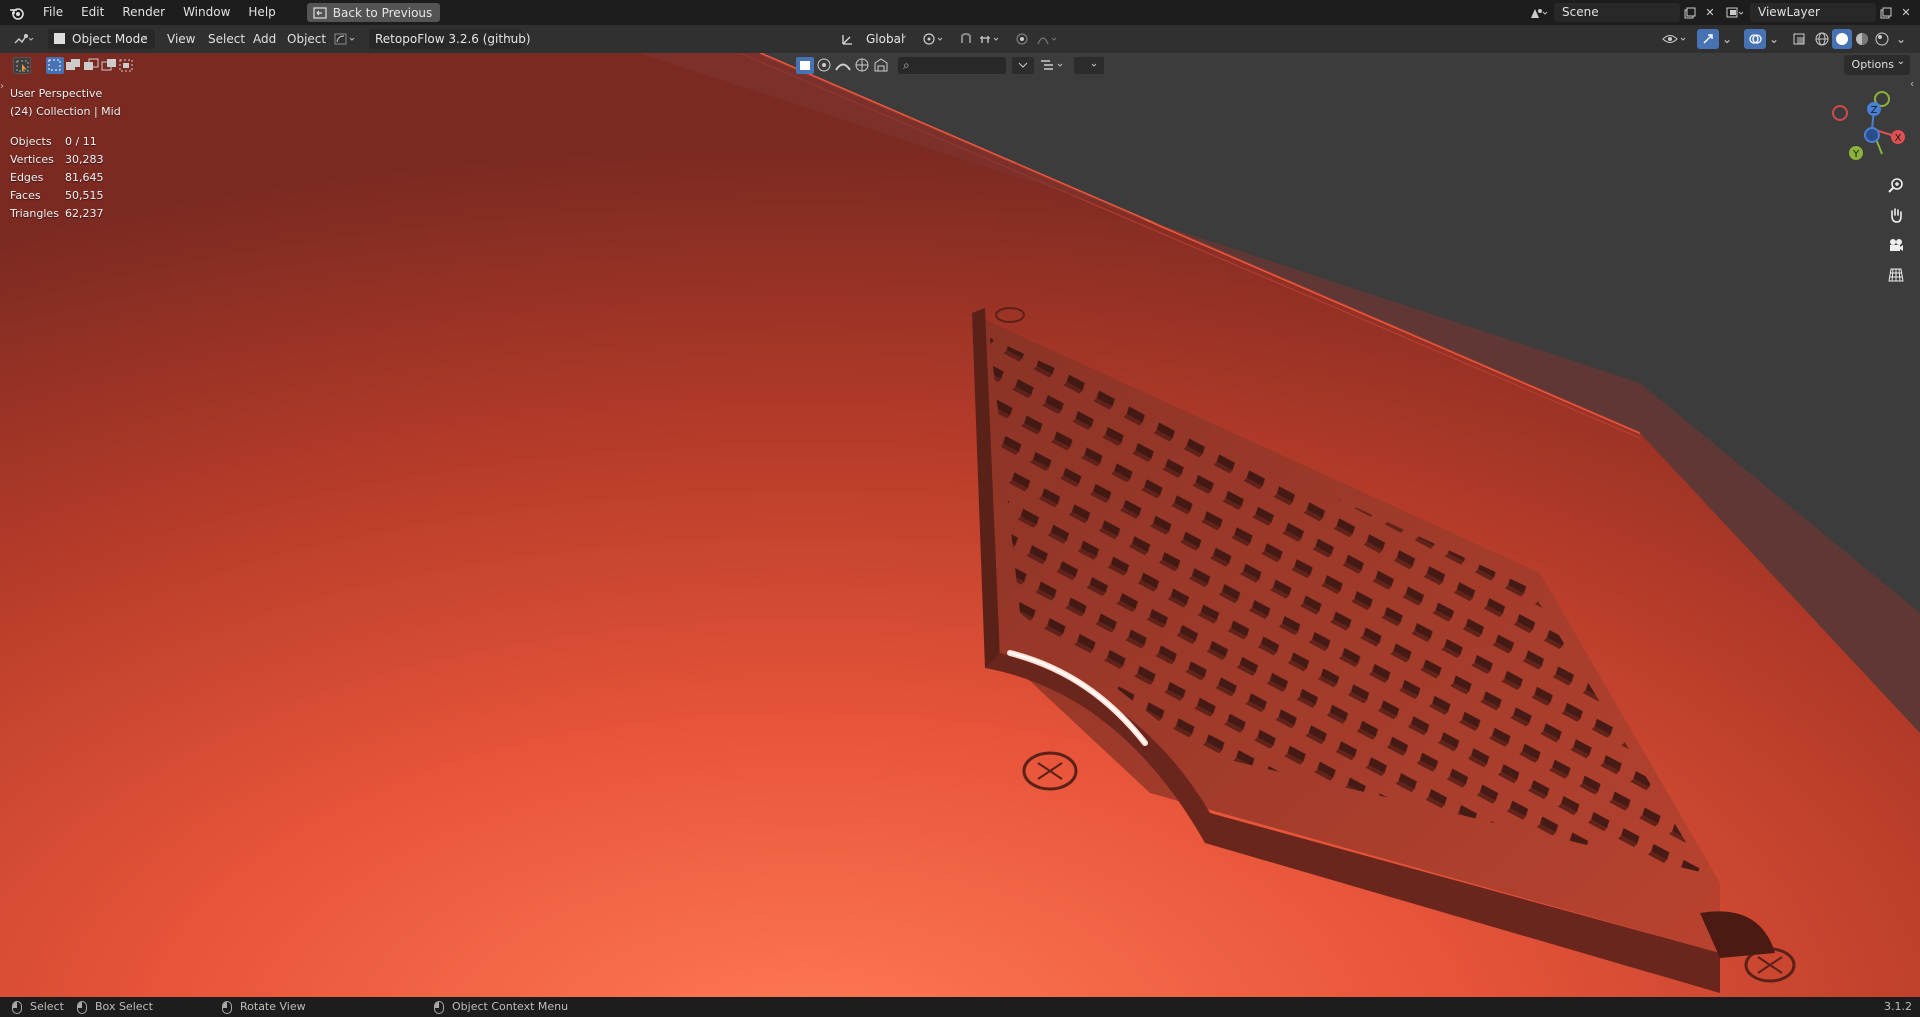 The image size is (1920, 1017). I want to click on zoom-view-icon, so click(1896, 185).